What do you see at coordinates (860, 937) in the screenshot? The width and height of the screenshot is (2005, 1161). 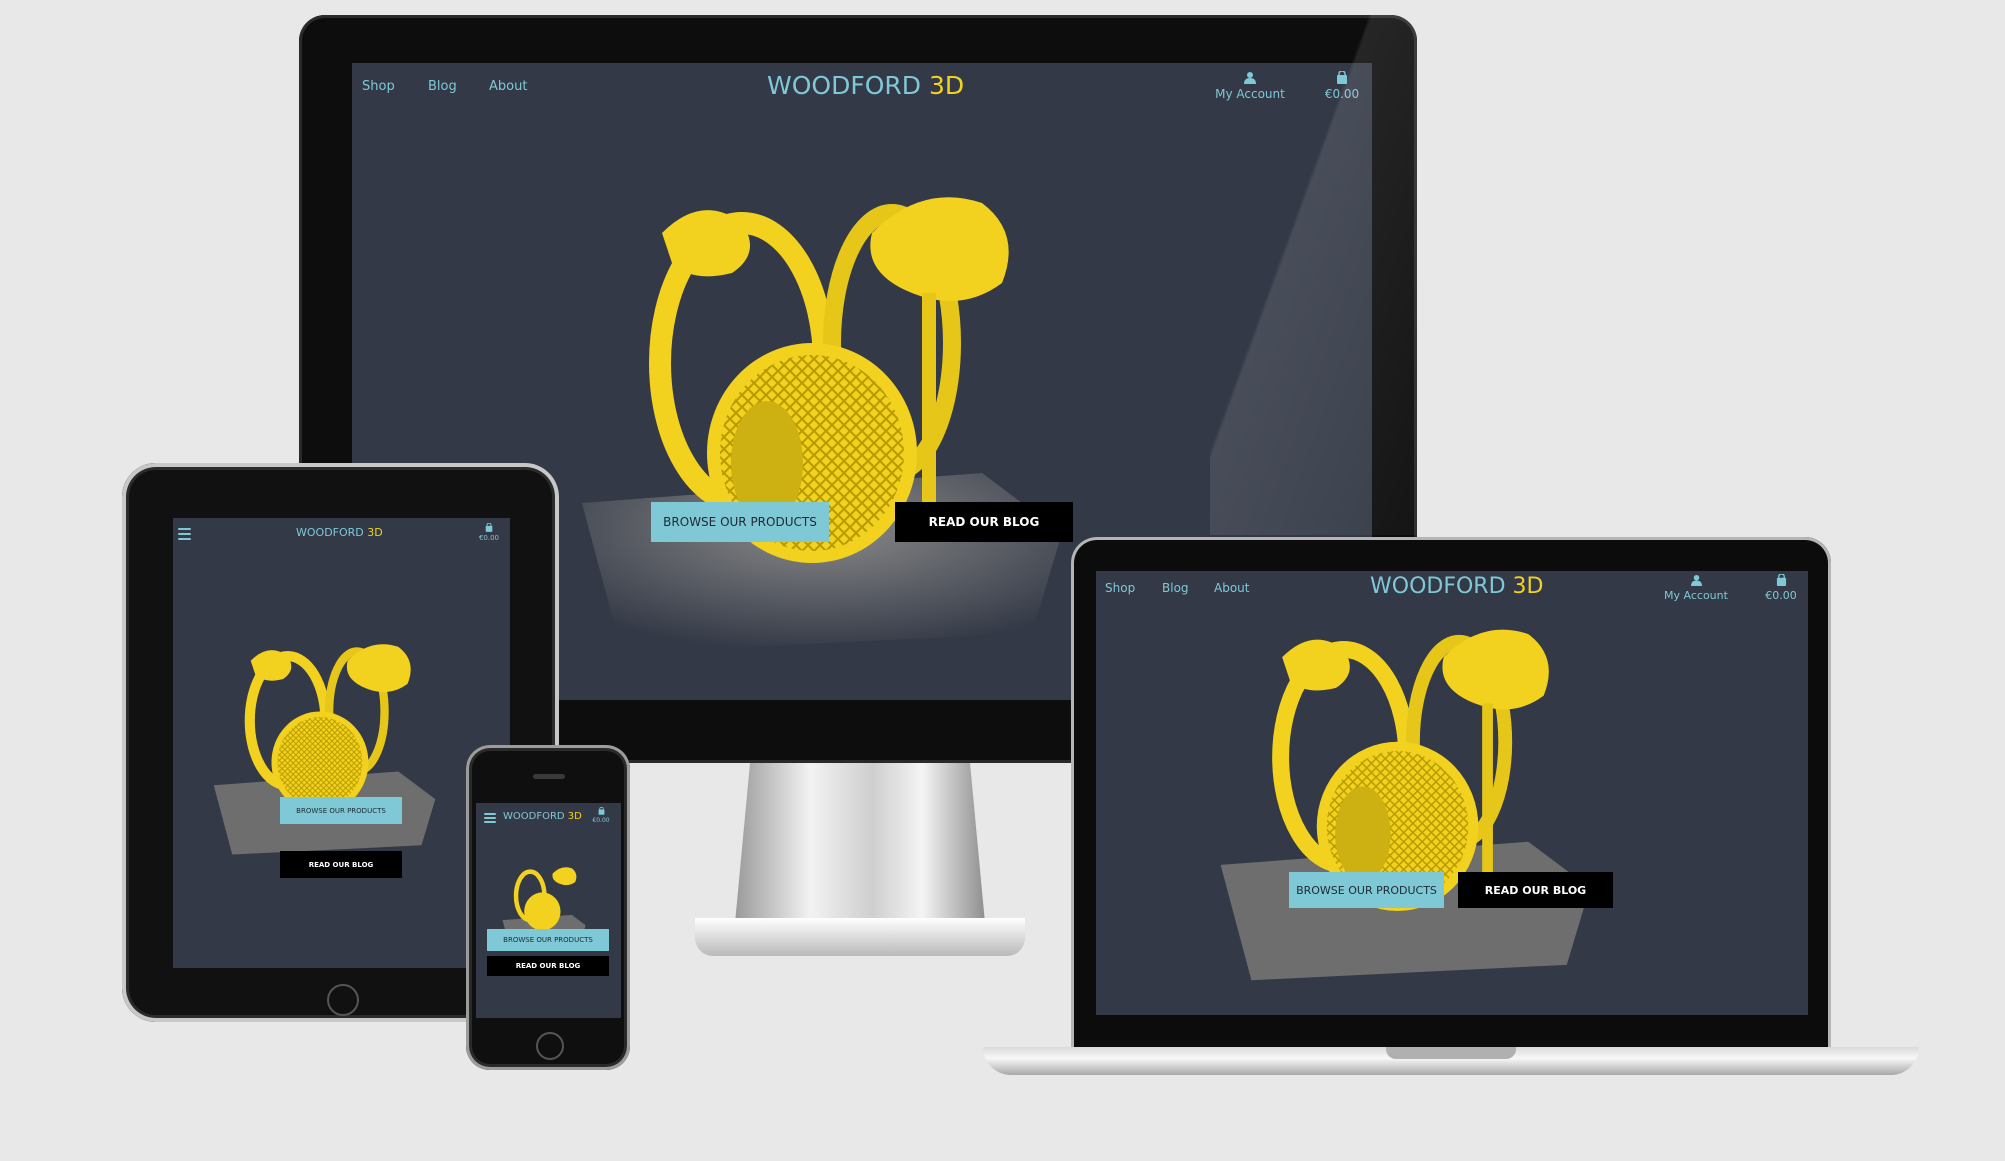 I see `desktop-monitor-foot` at bounding box center [860, 937].